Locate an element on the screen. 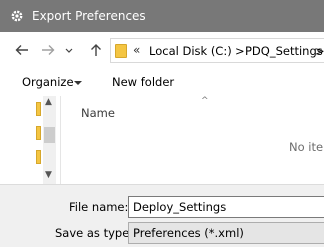 The height and width of the screenshot is (247, 324). overflow-chevron: « is located at coordinates (136, 50).